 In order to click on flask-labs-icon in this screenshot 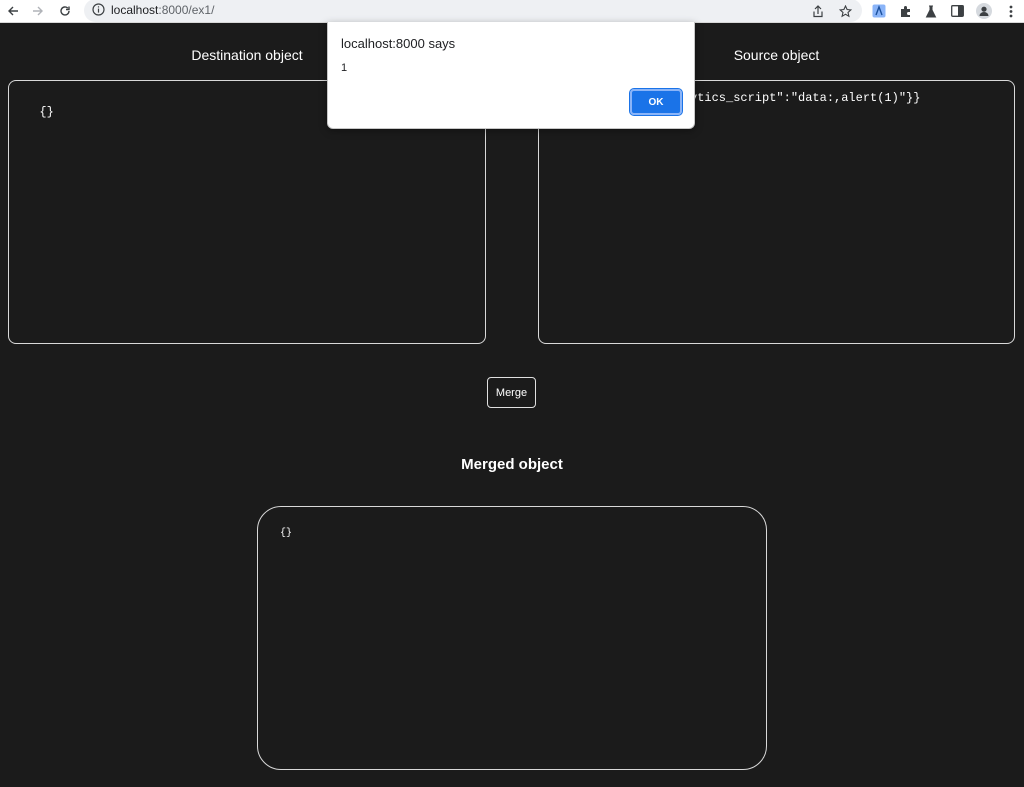, I will do `click(931, 11)`.